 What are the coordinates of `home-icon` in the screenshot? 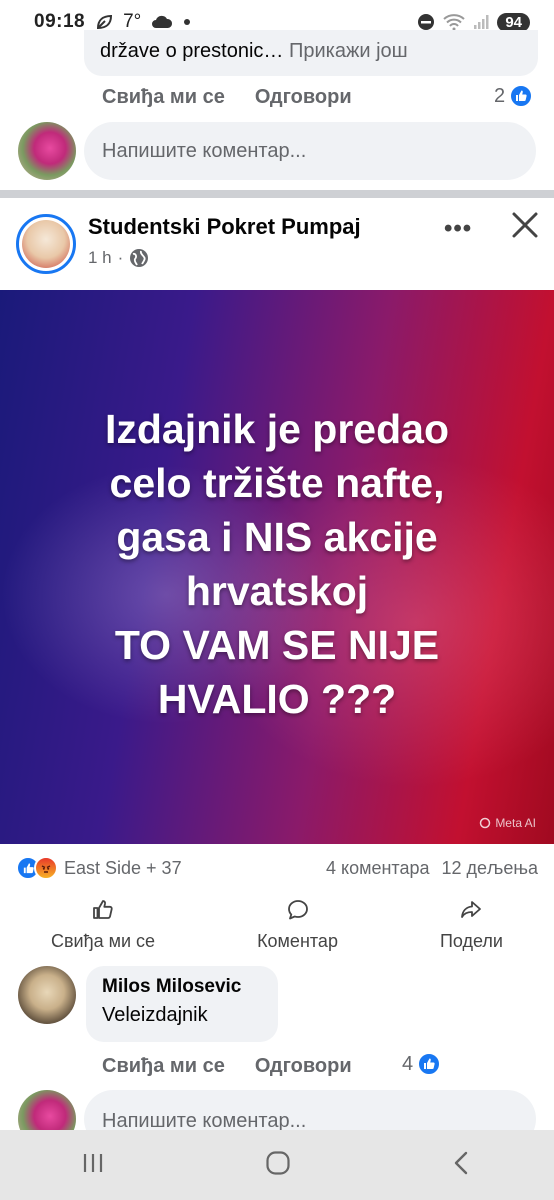 It's located at (278, 1165).